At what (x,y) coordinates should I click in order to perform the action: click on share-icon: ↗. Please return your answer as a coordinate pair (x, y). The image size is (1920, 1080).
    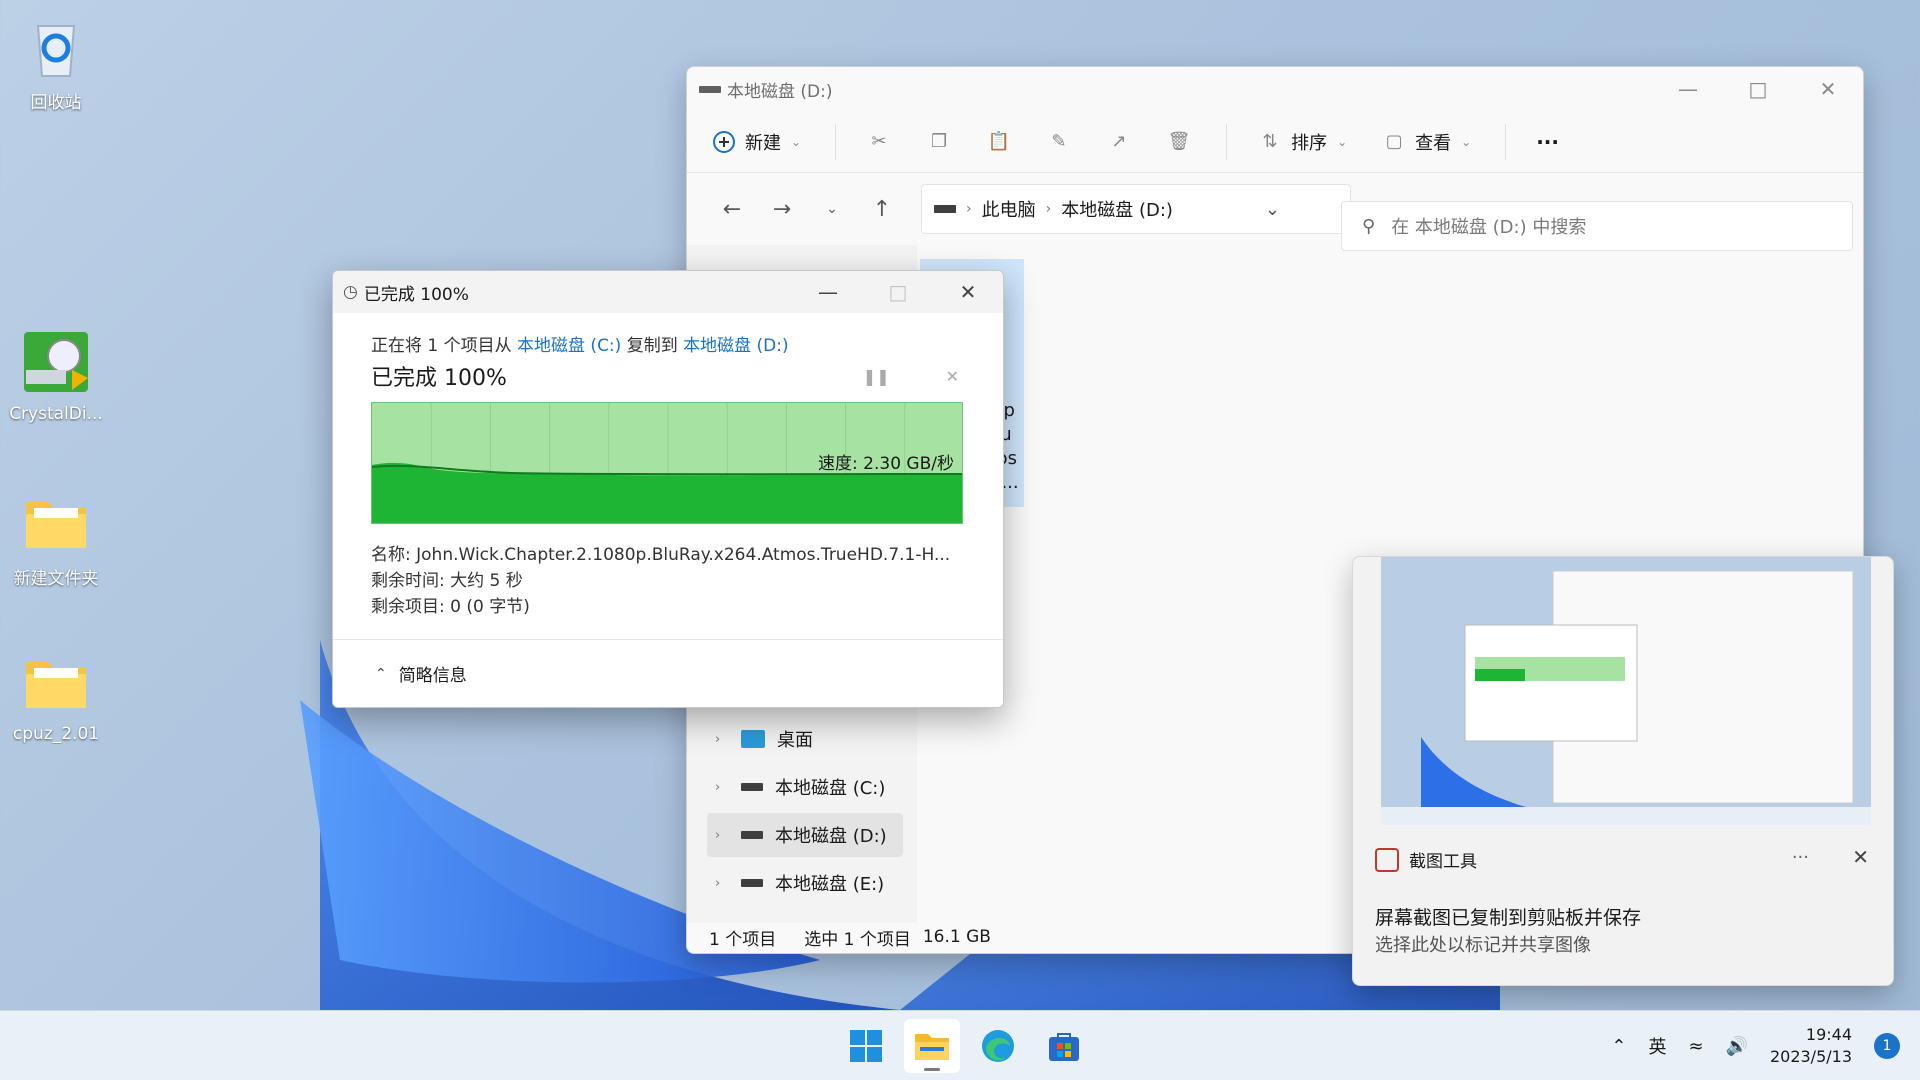
    Looking at the image, I should click on (1119, 141).